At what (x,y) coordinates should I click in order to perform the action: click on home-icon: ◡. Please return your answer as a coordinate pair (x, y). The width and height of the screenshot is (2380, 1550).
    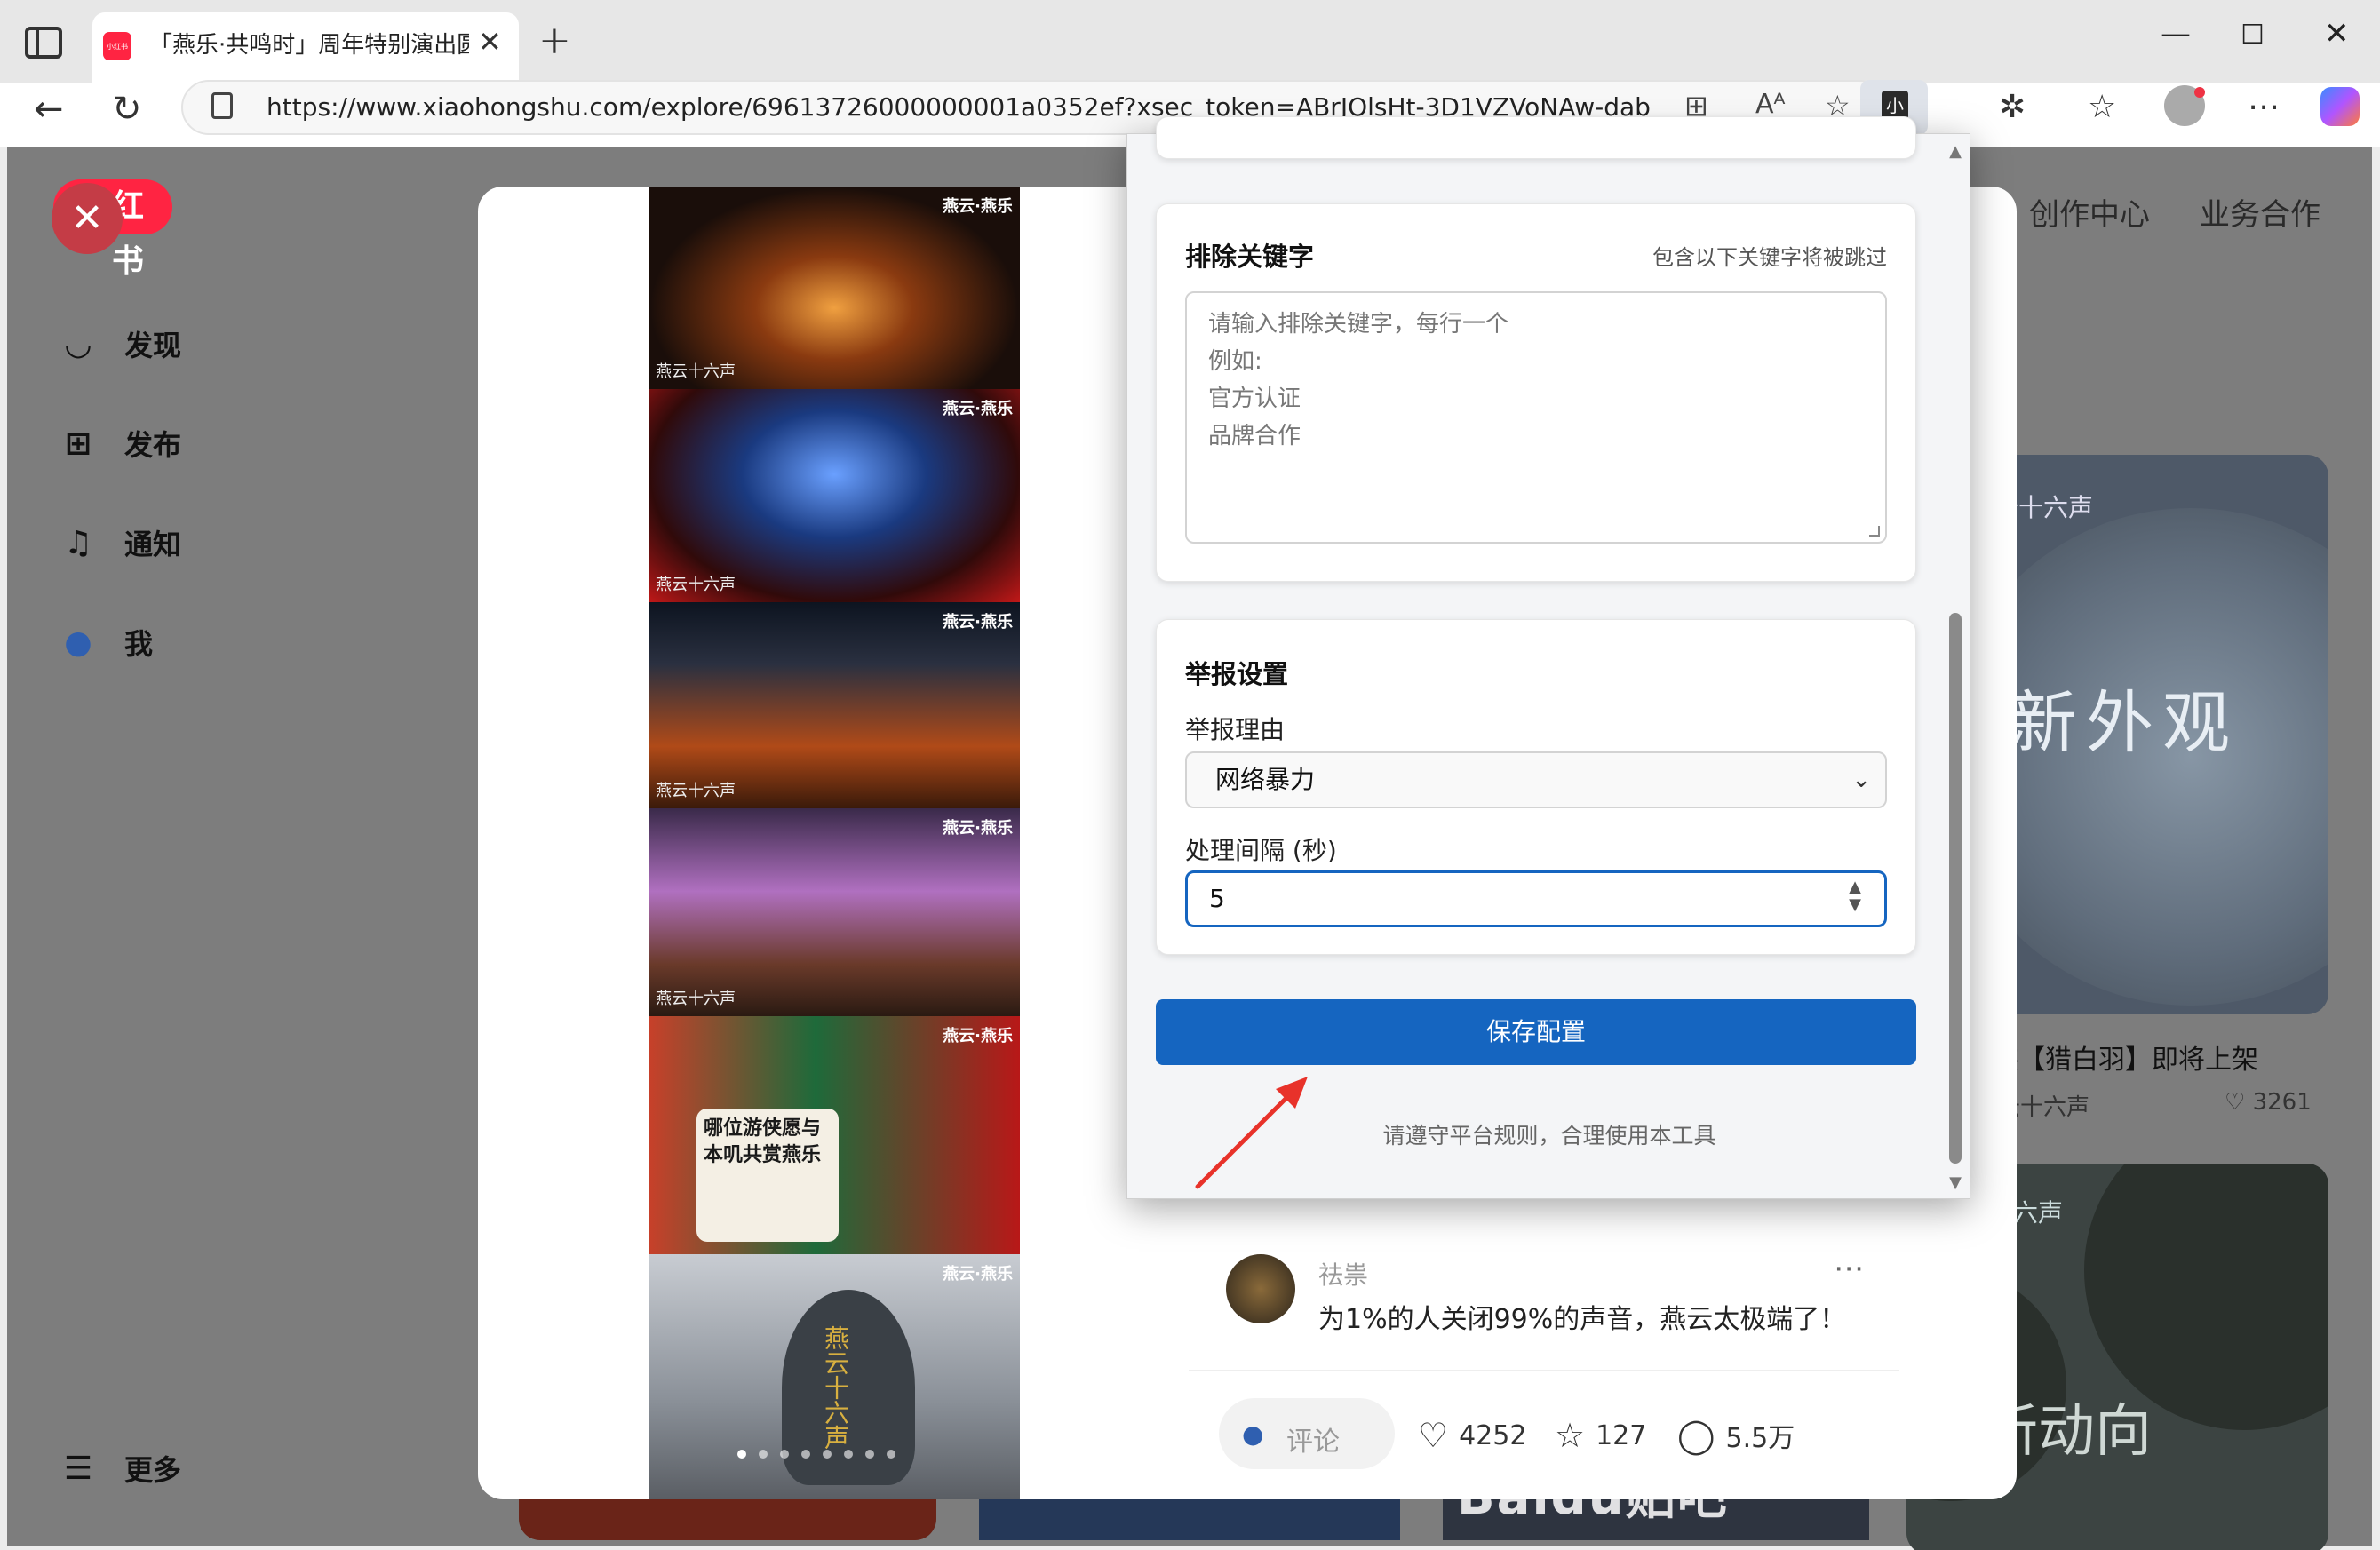
    Looking at the image, I should click on (78, 343).